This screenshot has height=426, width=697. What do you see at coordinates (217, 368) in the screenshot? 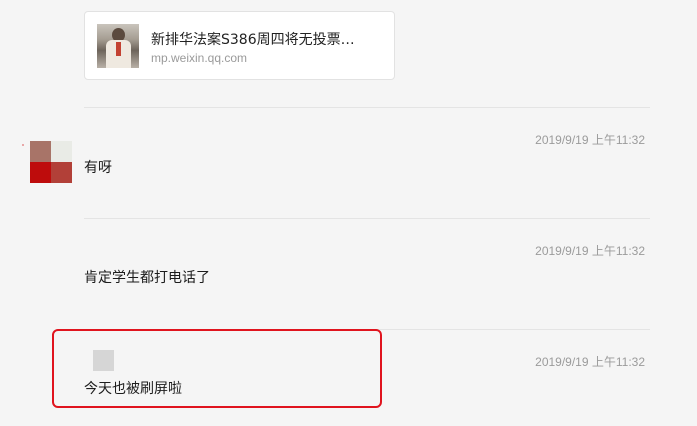
I see `highlight-annotation-box` at bounding box center [217, 368].